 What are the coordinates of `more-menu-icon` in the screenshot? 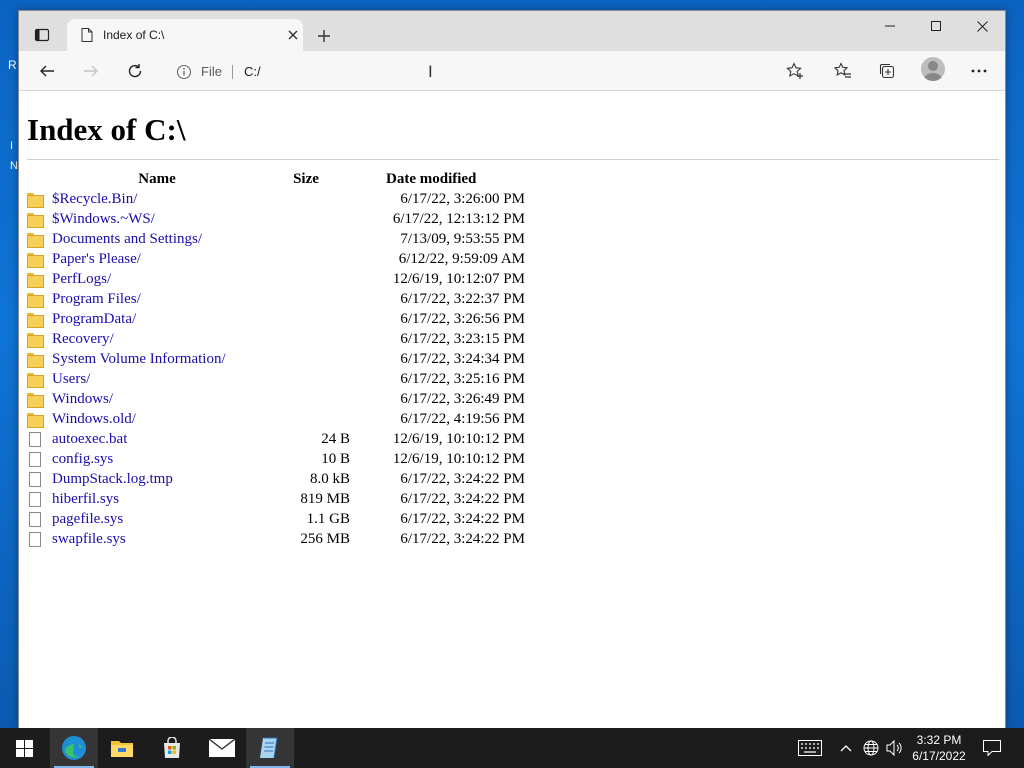 It's located at (979, 71).